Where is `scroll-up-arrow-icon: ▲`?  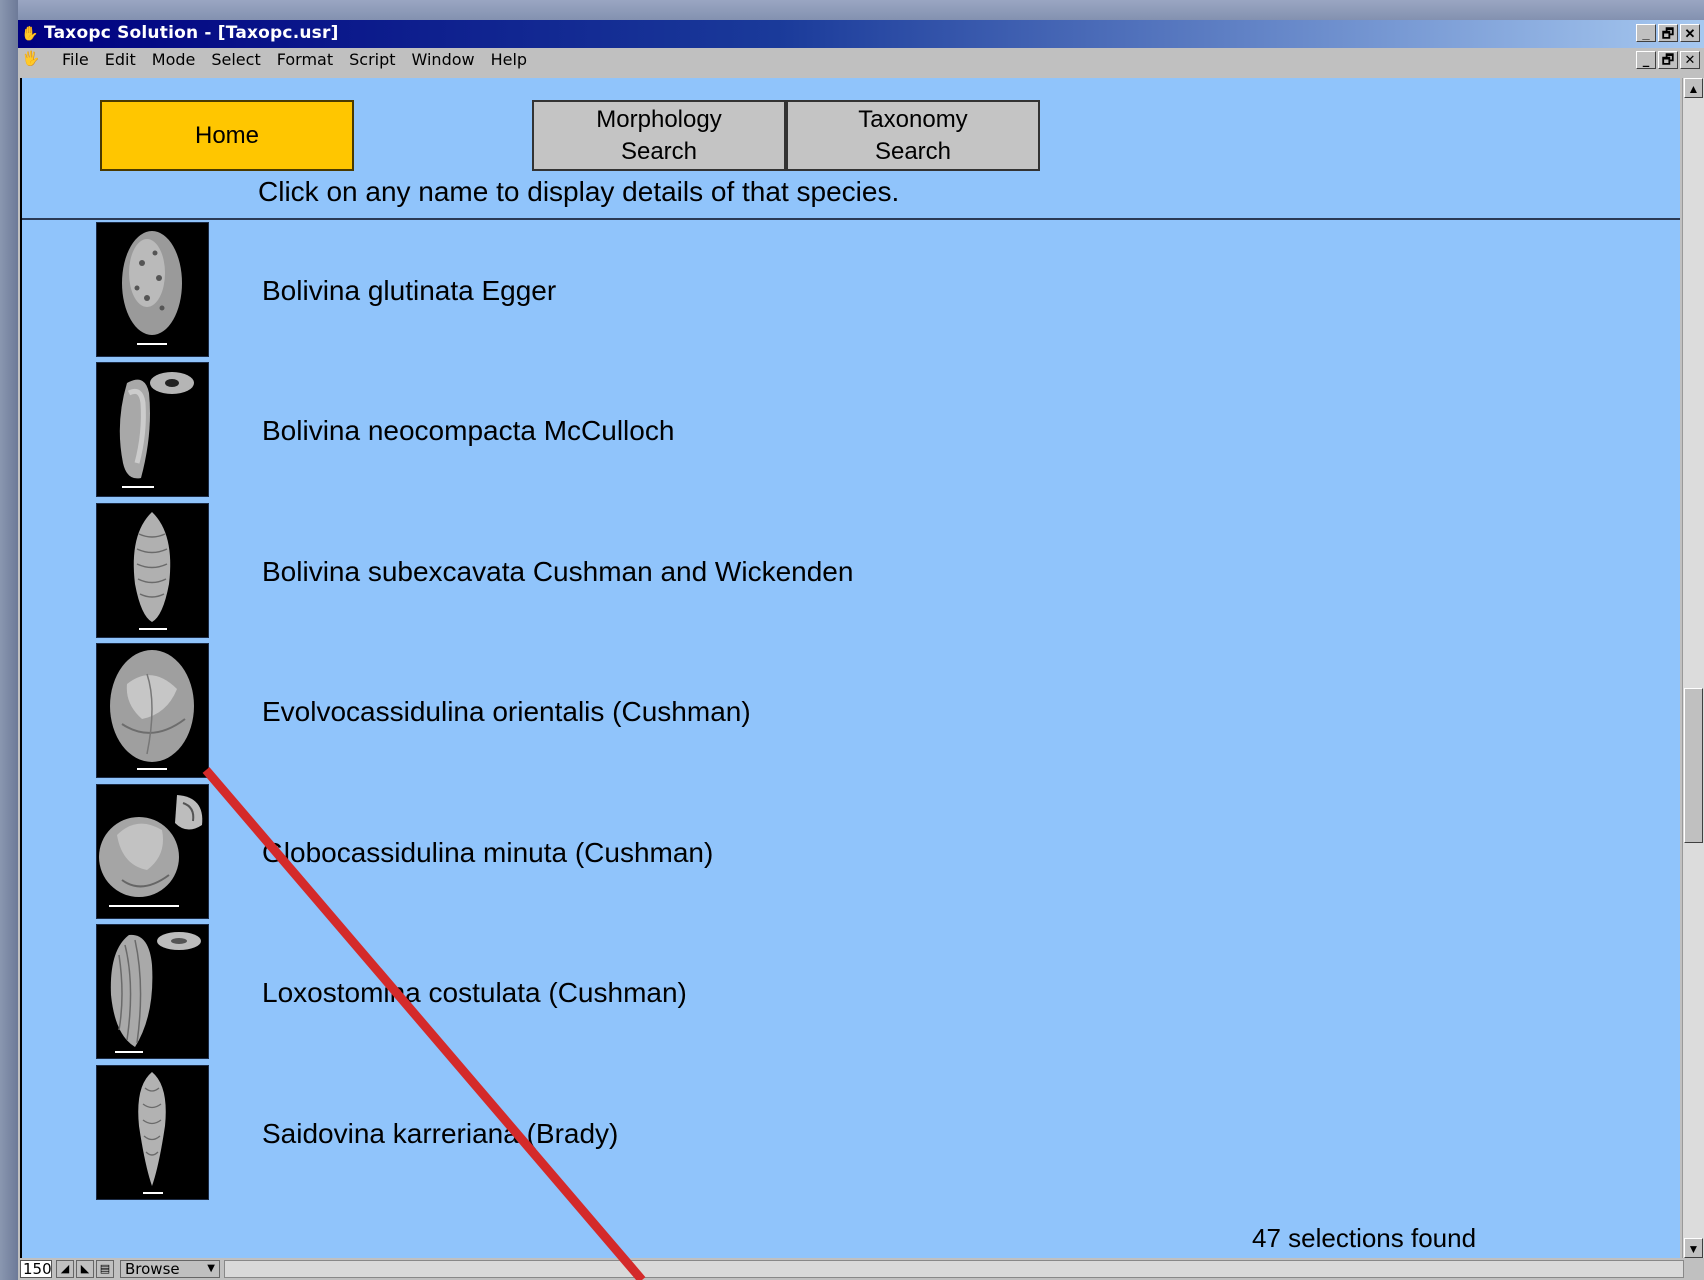 scroll-up-arrow-icon: ▲ is located at coordinates (1693, 88).